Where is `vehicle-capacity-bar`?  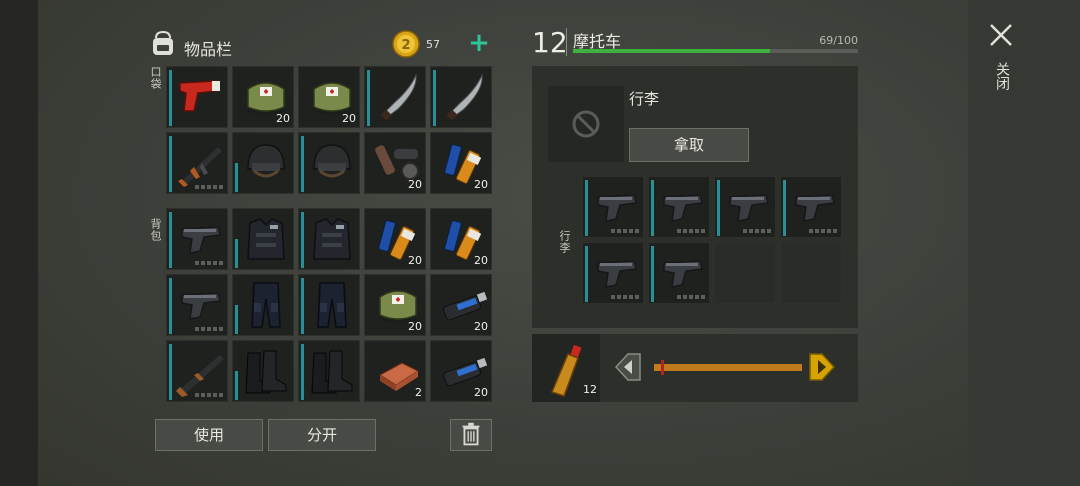
vehicle-capacity-bar is located at coordinates (715, 51).